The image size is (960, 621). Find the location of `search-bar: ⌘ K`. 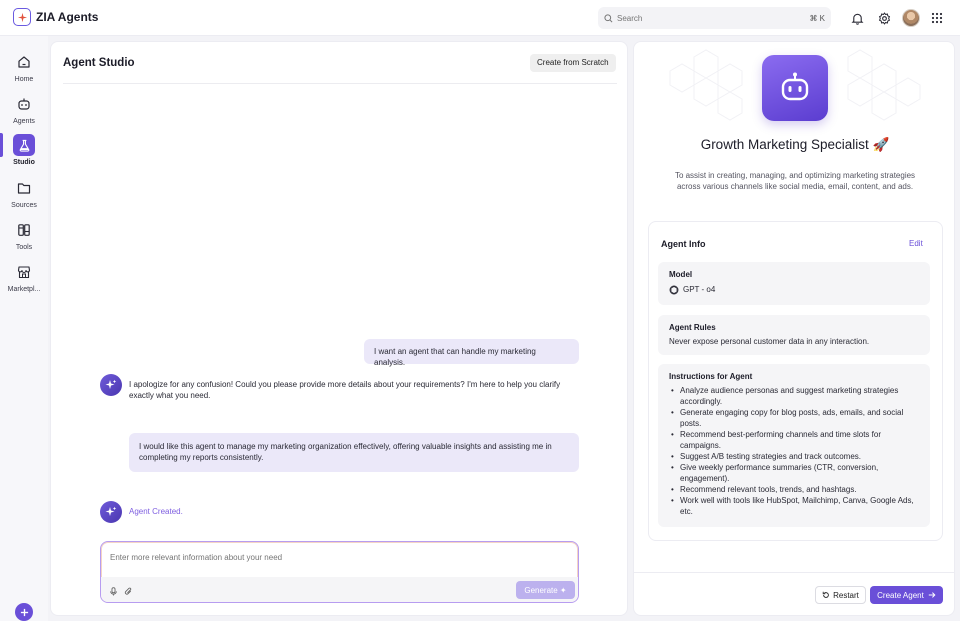

search-bar: ⌘ K is located at coordinates (714, 18).